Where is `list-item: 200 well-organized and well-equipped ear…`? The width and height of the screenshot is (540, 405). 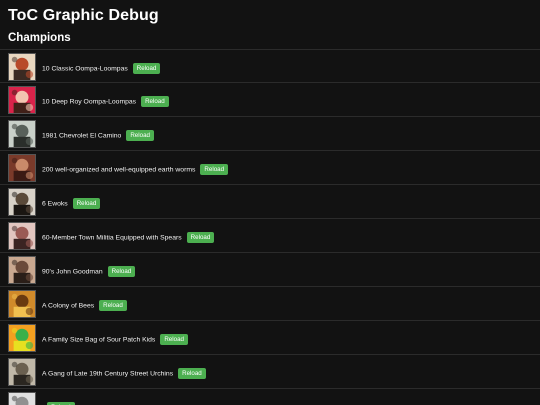 list-item: 200 well-organized and well-equipped ear… is located at coordinates (270, 168).